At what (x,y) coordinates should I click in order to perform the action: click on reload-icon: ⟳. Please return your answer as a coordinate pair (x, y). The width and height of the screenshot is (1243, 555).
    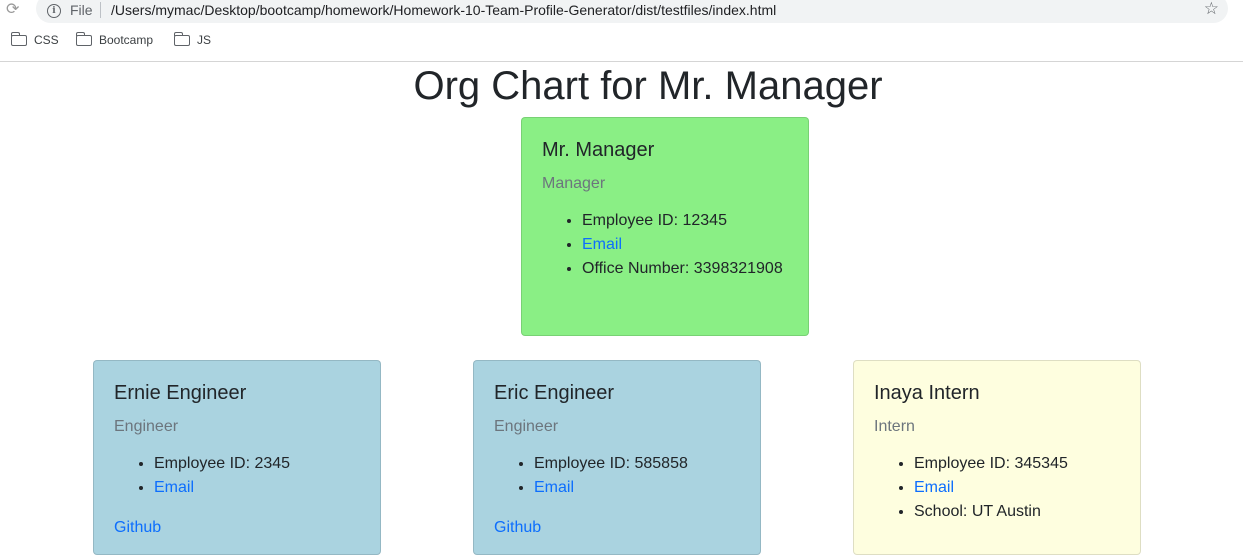
    Looking at the image, I should click on (12, 10).